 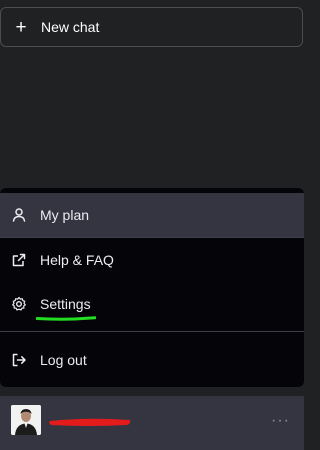 I want to click on gear-icon, so click(x=19, y=303).